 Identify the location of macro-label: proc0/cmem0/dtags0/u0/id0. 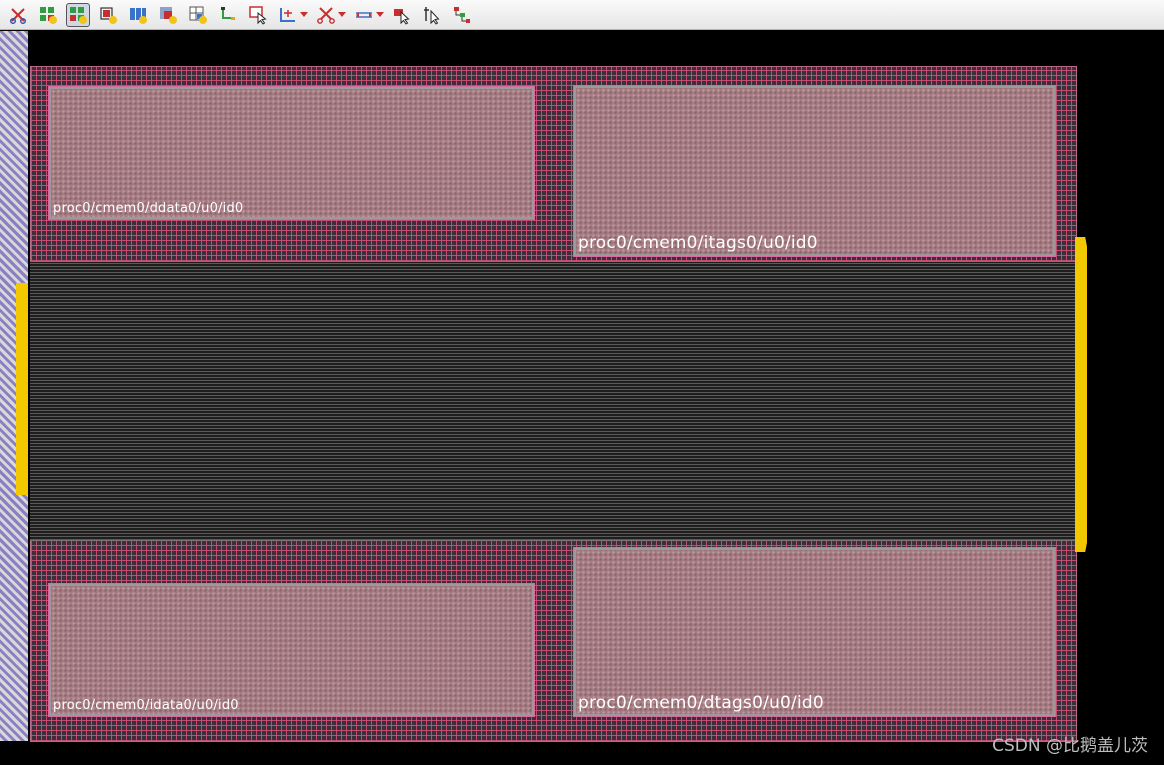
(701, 703).